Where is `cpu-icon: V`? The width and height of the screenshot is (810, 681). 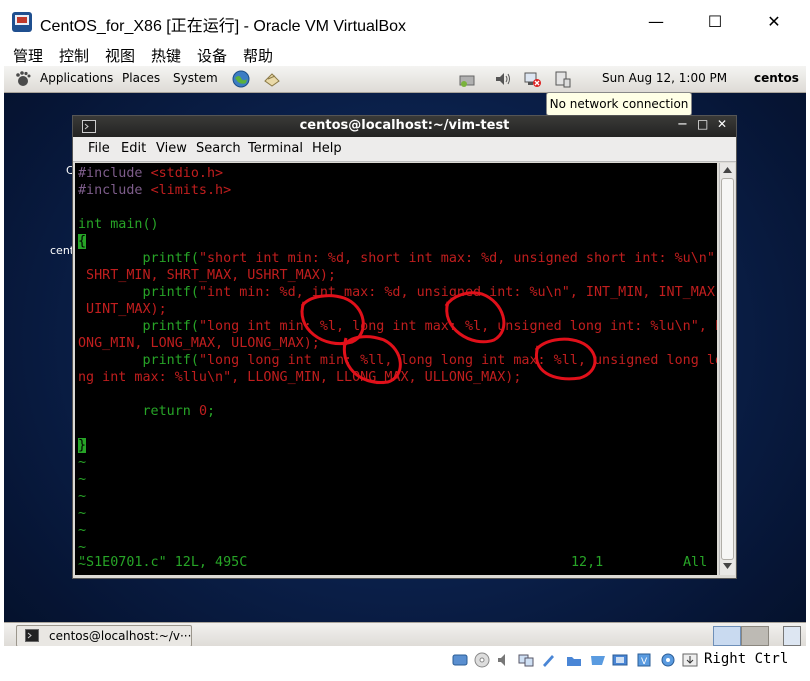
cpu-icon: V is located at coordinates (644, 660).